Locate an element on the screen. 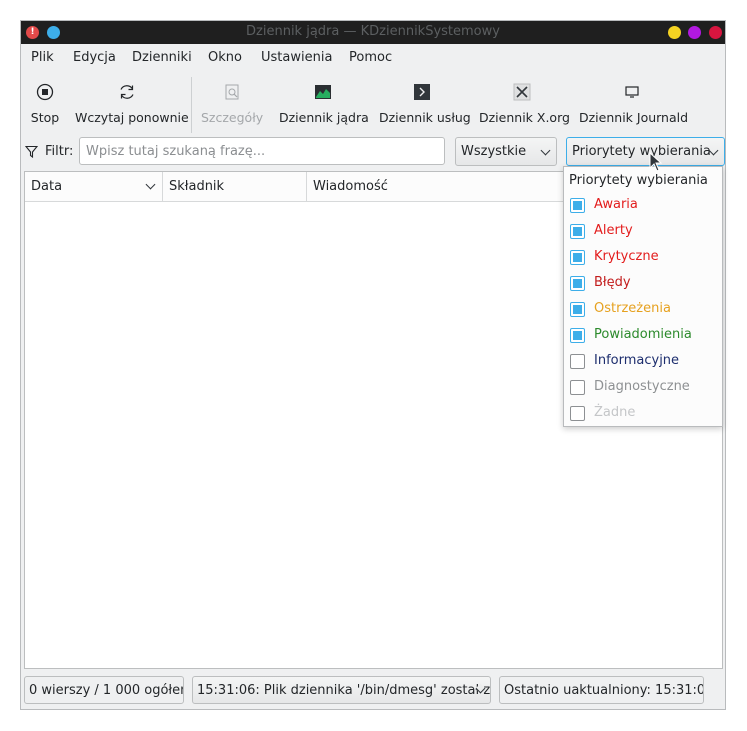 This screenshot has height=731, width=747. priority-option: Informacyjne is located at coordinates (645, 361).